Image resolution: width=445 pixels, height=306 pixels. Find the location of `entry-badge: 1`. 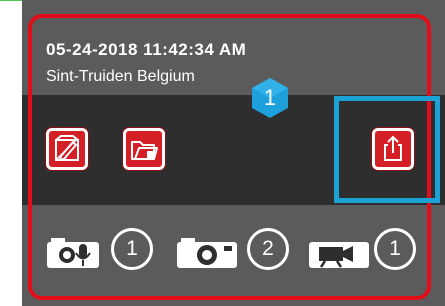

entry-badge: 1 is located at coordinates (270, 98).